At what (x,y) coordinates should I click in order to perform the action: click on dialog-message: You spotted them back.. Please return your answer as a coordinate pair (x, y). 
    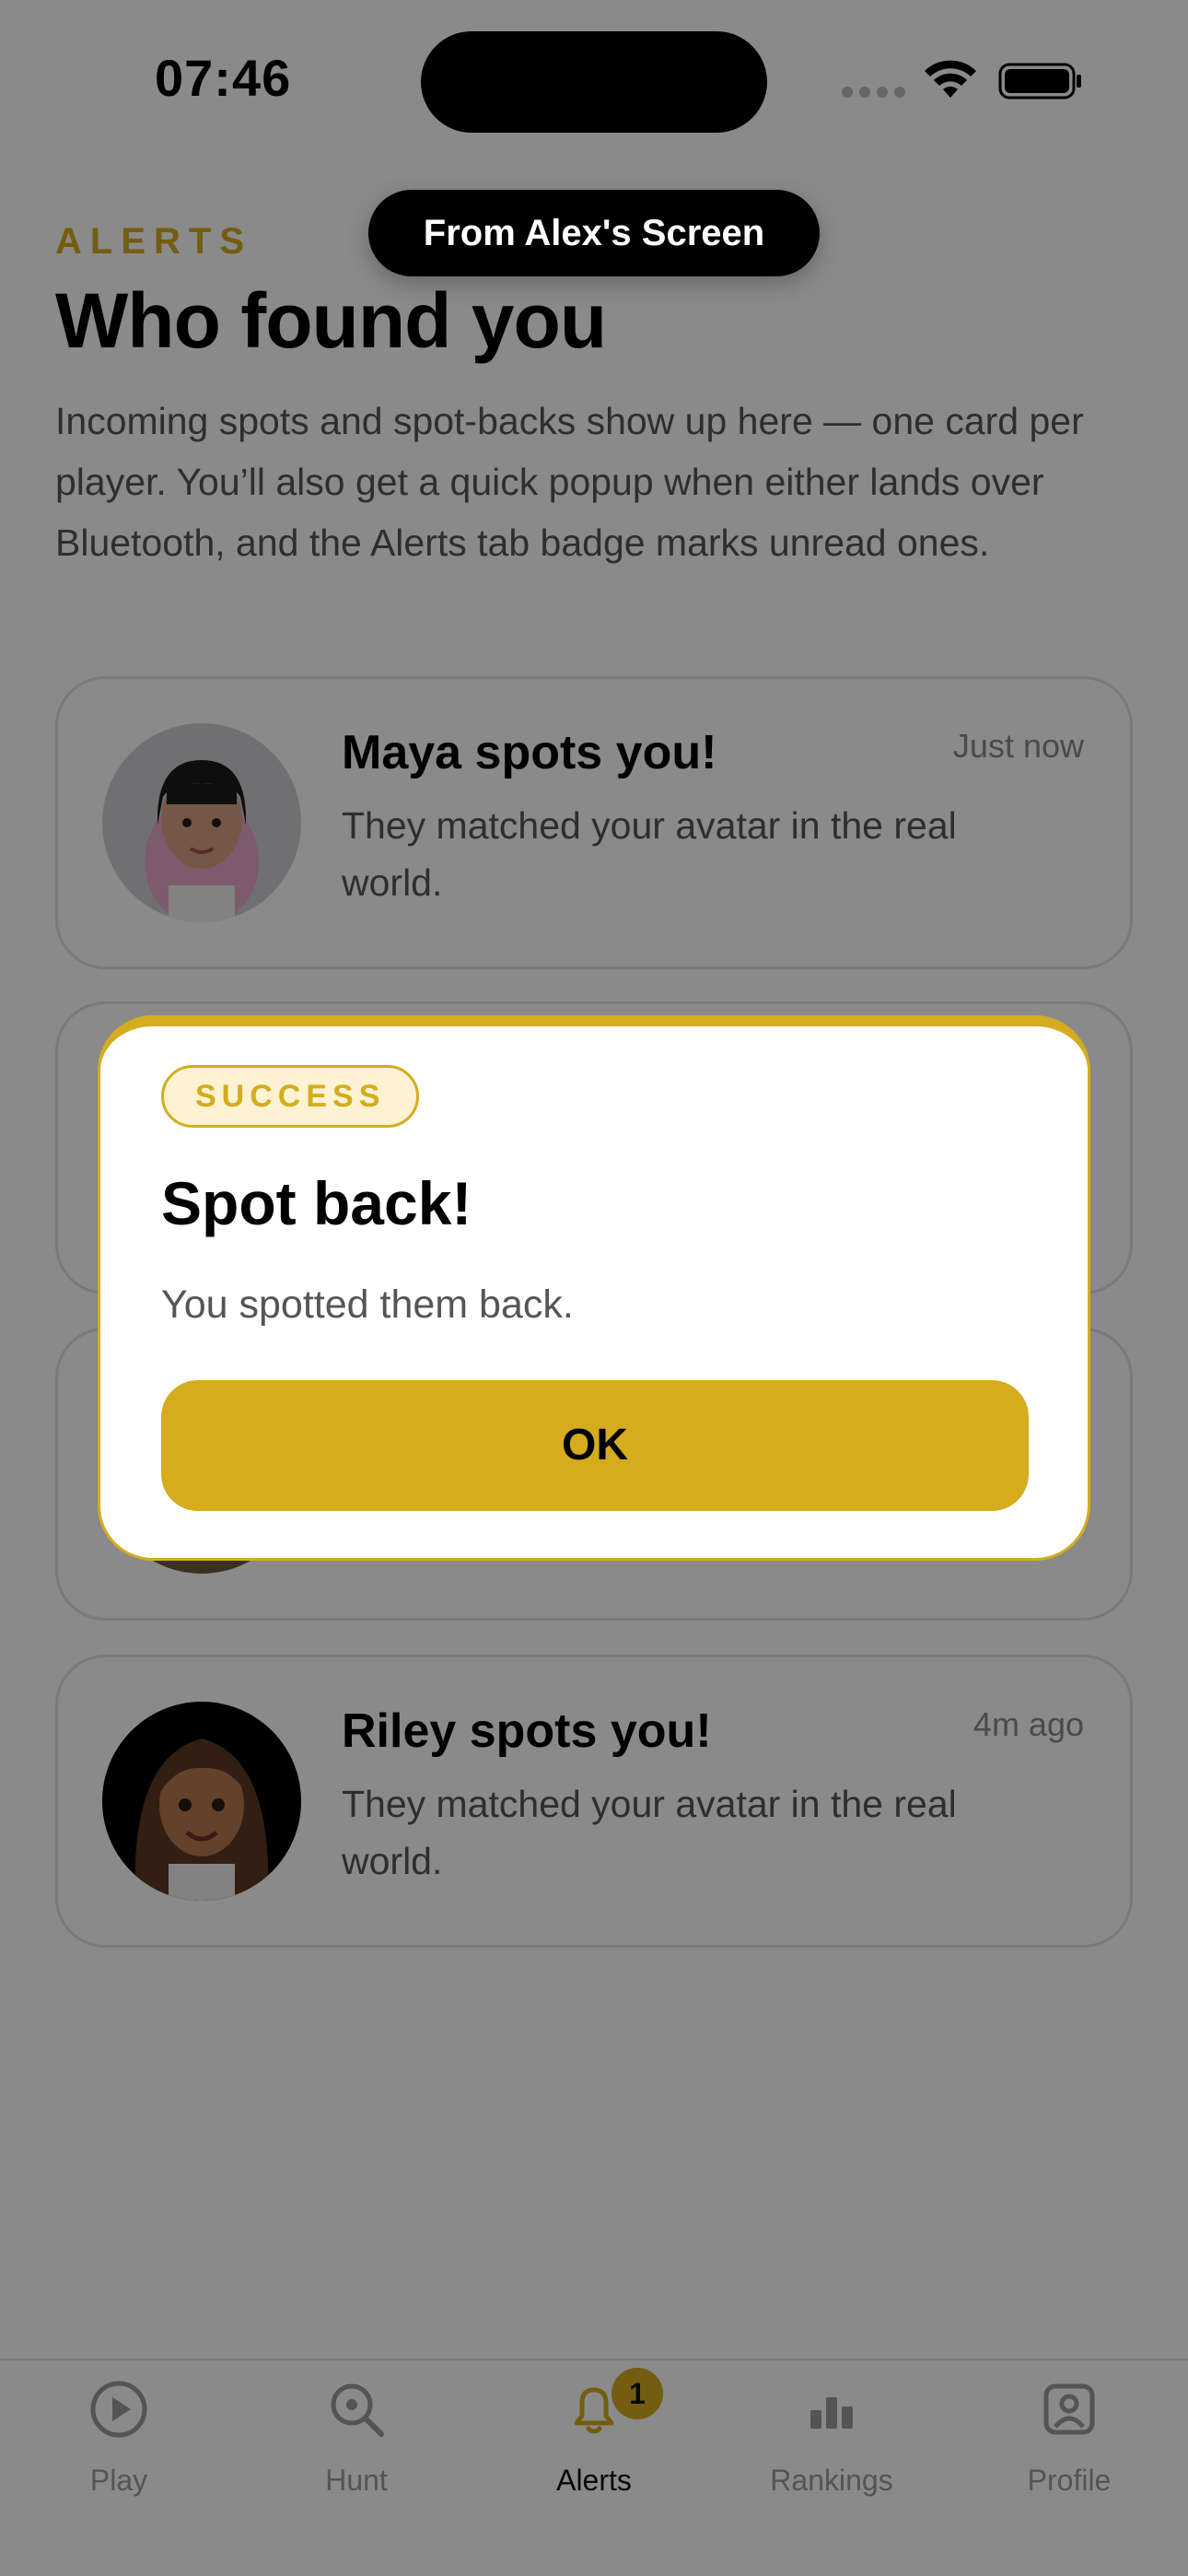
    Looking at the image, I should click on (367, 1304).